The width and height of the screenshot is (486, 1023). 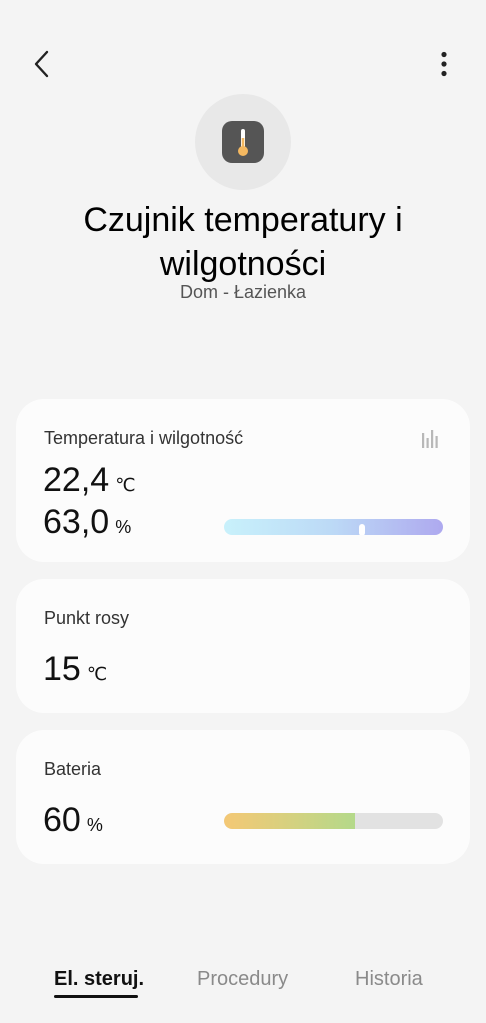 What do you see at coordinates (290, 821) in the screenshot?
I see `battery-fill` at bounding box center [290, 821].